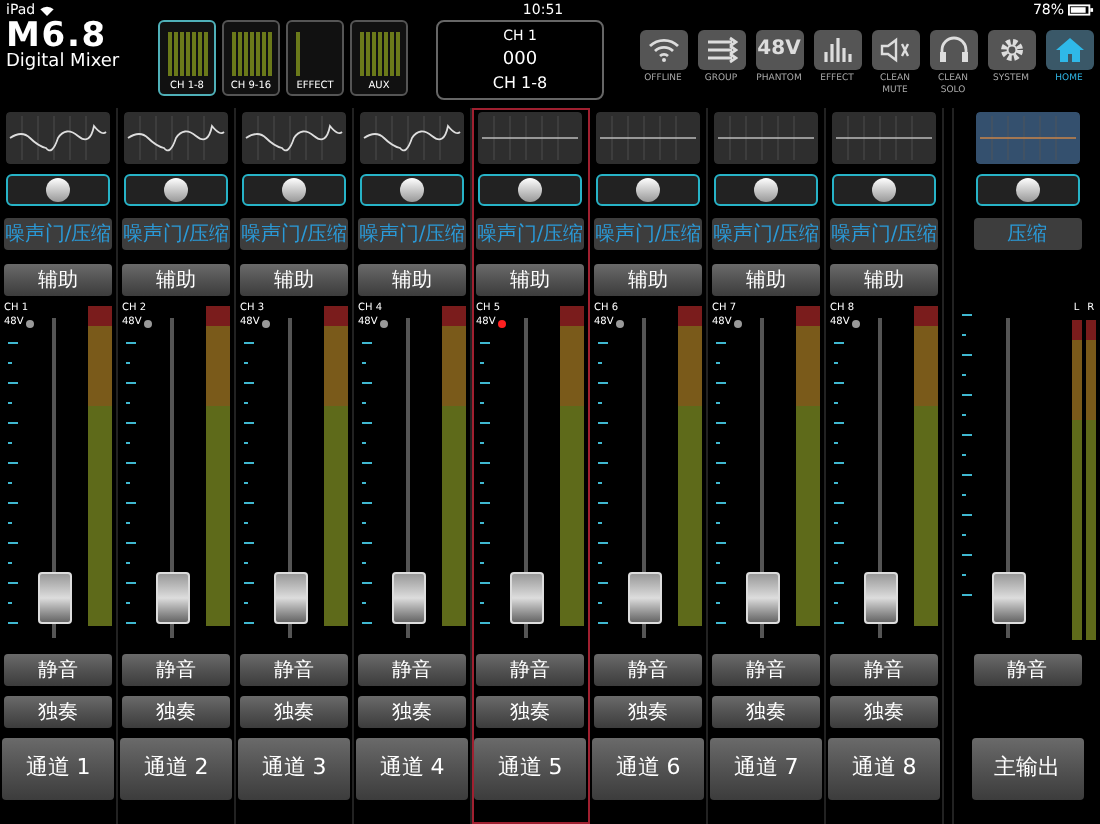 Image resolution: width=1100 pixels, height=824 pixels. Describe the element at coordinates (1069, 50) in the screenshot. I see `home-icon` at that location.